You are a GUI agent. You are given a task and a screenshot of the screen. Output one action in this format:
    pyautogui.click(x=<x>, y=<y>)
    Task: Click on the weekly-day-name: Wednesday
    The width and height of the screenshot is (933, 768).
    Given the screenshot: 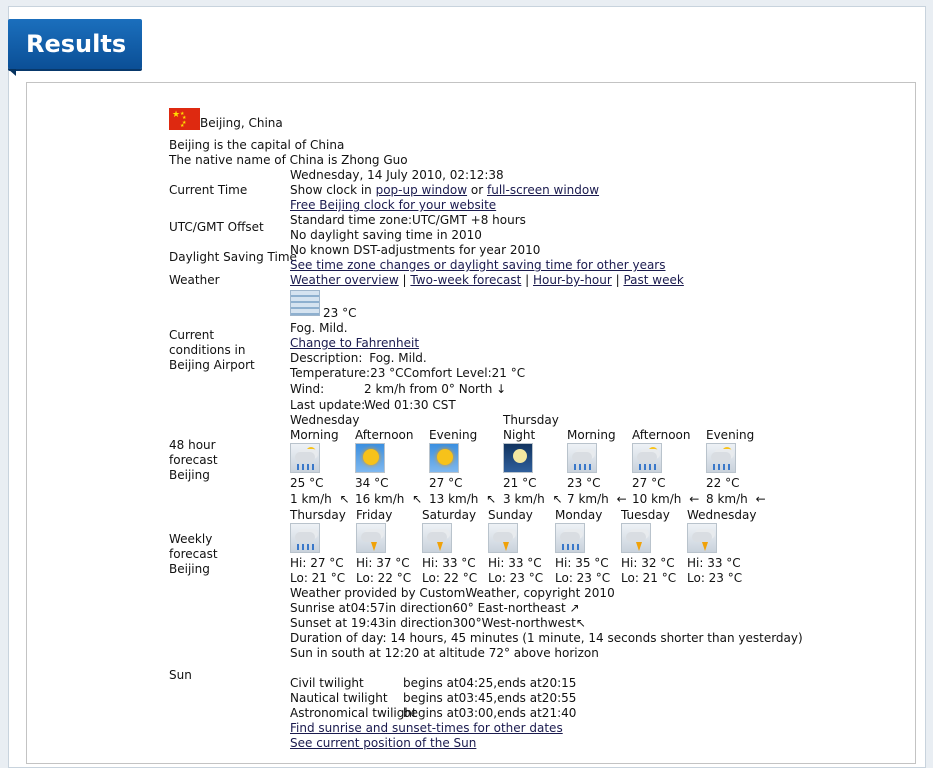 What is the action you would take?
    pyautogui.click(x=722, y=515)
    